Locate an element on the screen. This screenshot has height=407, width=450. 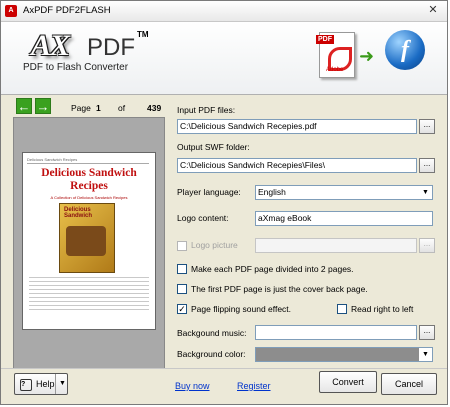
divide-pages-checkbox is located at coordinates (182, 269).